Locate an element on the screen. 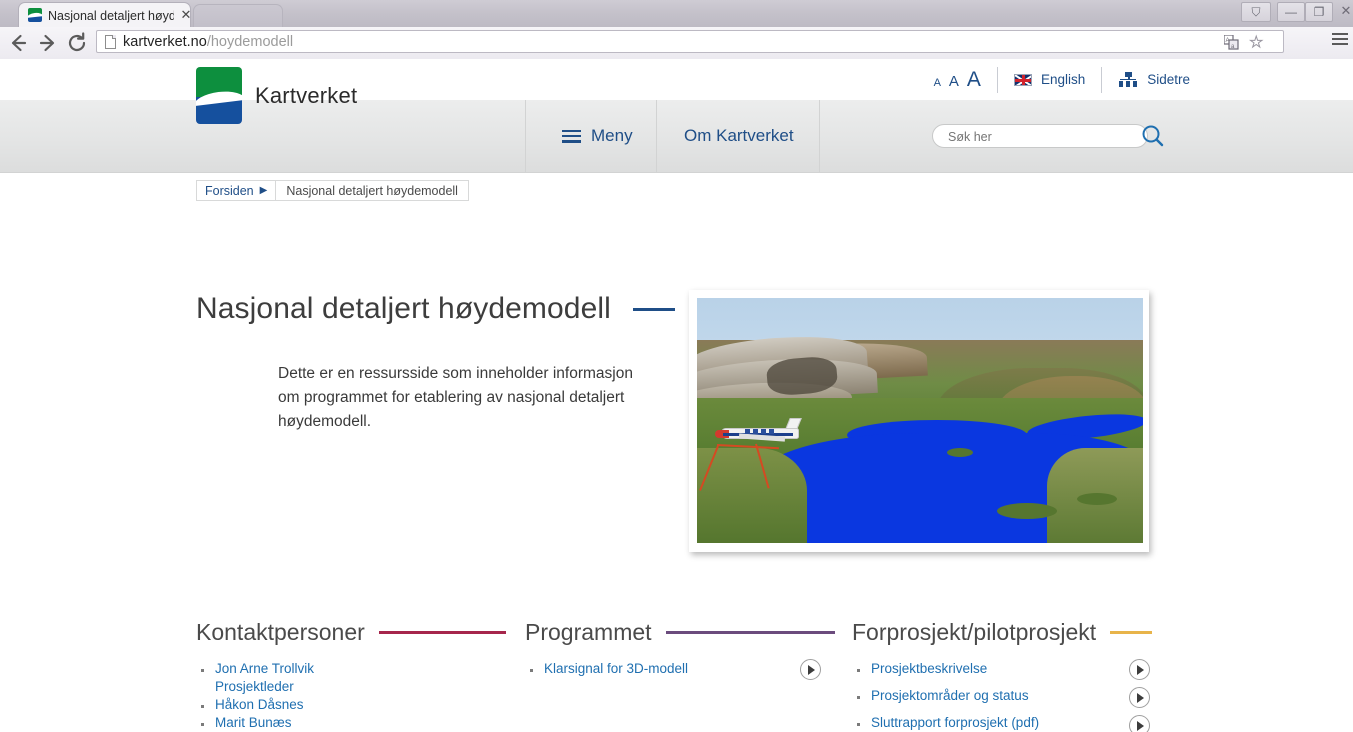 The width and height of the screenshot is (1353, 732). browser-menu-icon is located at coordinates (1340, 40).